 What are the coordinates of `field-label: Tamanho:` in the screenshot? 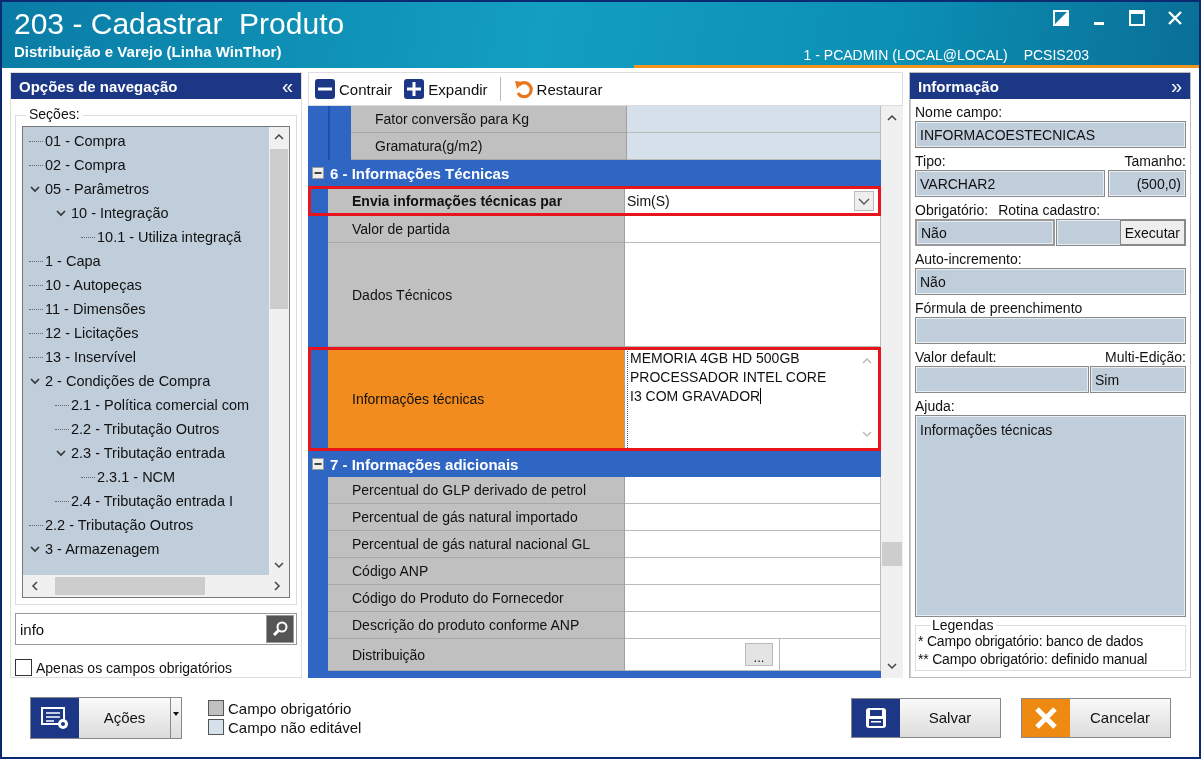 It's located at (1155, 161).